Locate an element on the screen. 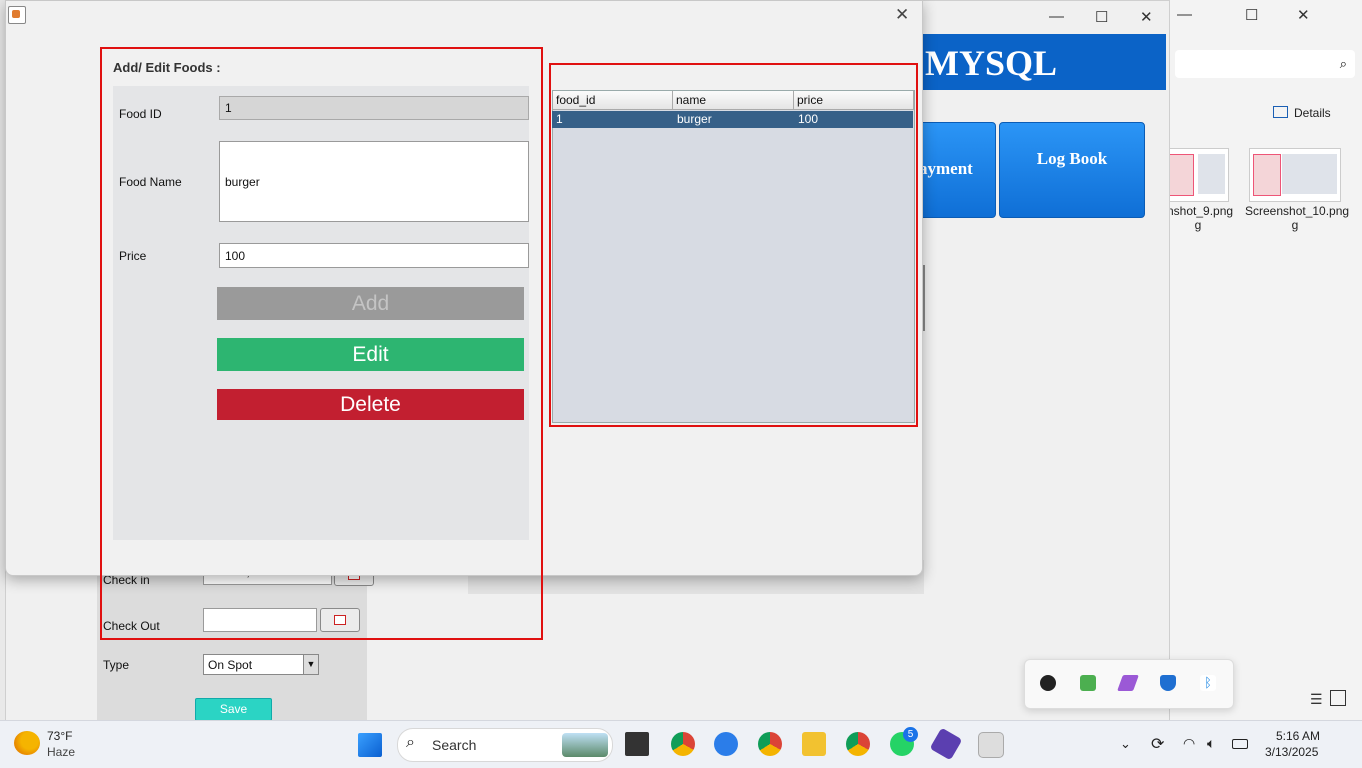 The height and width of the screenshot is (768, 1362). sync-icon: ⟳ is located at coordinates (1157, 744).